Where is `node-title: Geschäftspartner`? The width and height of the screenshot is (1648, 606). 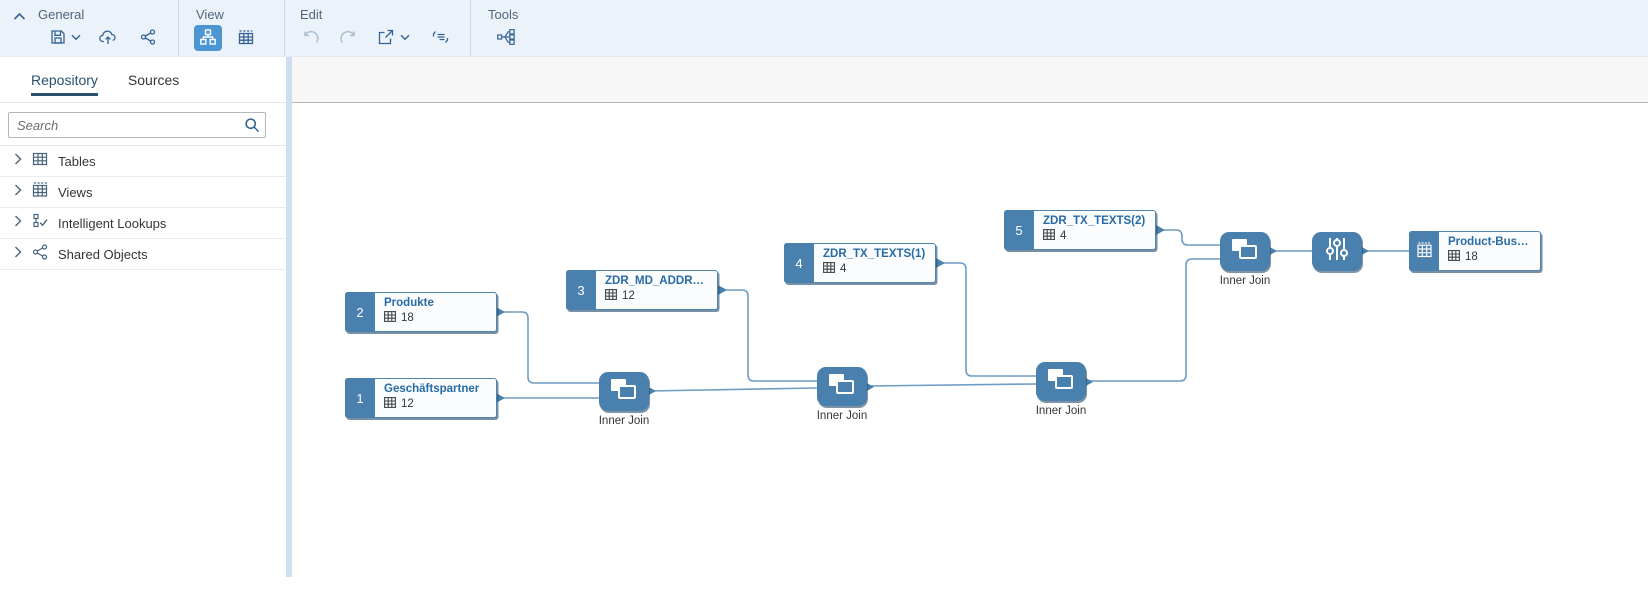 node-title: Geschäftspartner is located at coordinates (432, 389).